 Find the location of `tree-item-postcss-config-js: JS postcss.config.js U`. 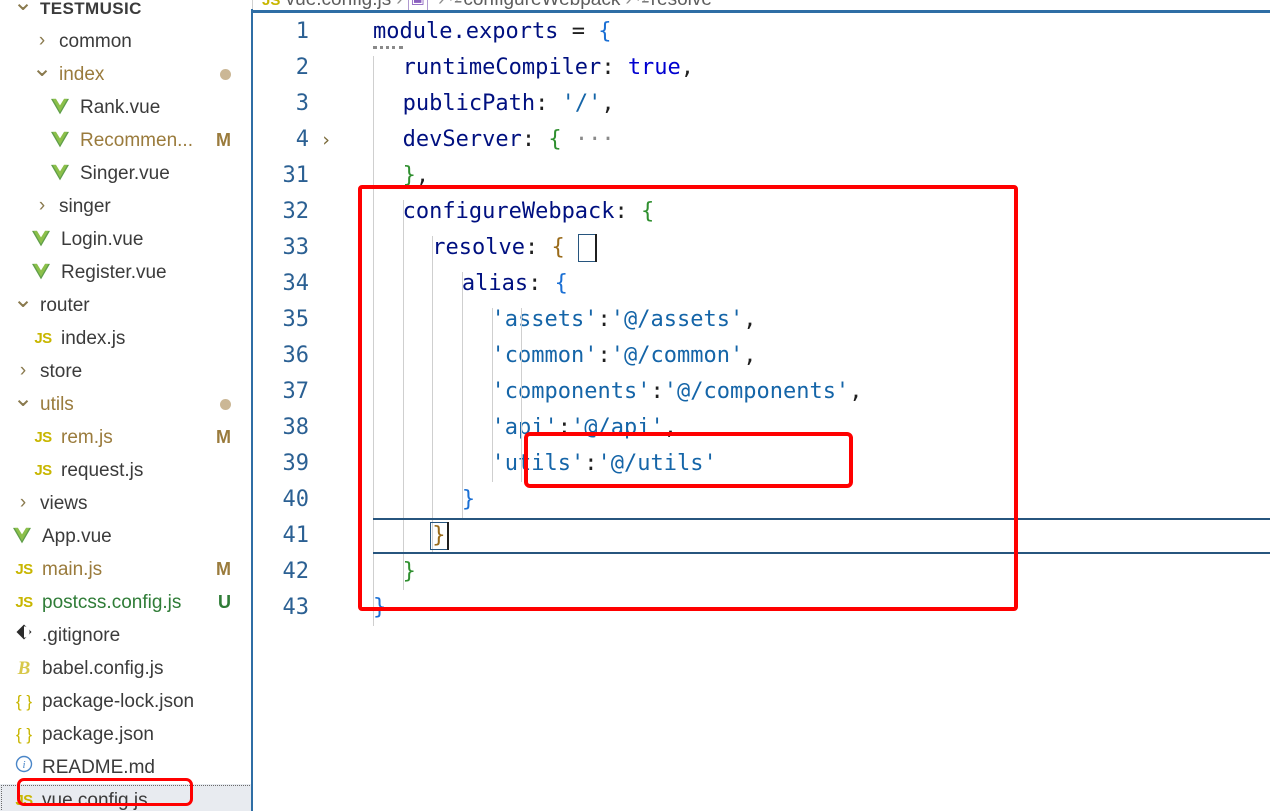

tree-item-postcss-config-js: JS postcss.config.js U is located at coordinates (126, 602).